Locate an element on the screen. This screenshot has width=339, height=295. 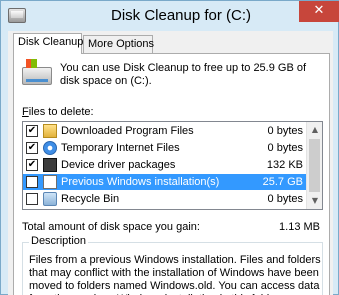
list-item: ✔ Downloaded Program Files 0 bytes is located at coordinates (165, 131).